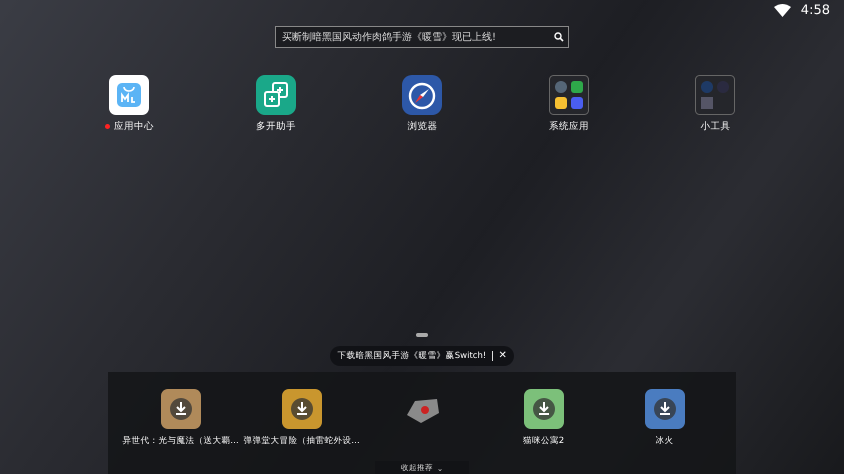 Image resolution: width=844 pixels, height=474 pixels. Describe the element at coordinates (568, 95) in the screenshot. I see `app-folder-icon` at that location.